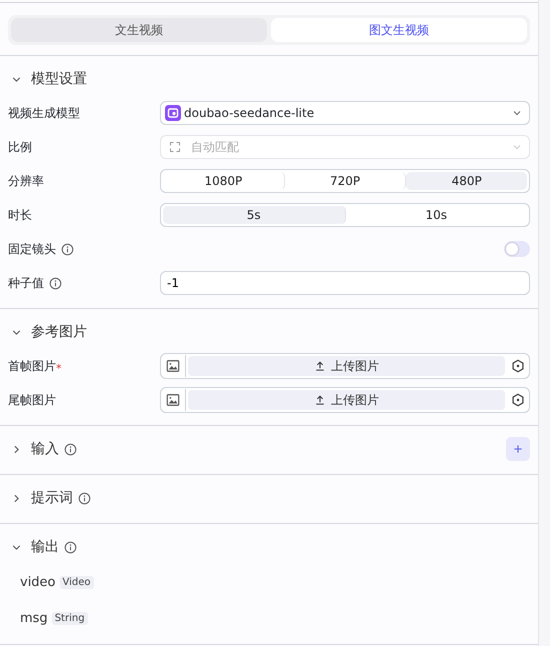  Describe the element at coordinates (38, 582) in the screenshot. I see `output-name: video` at that location.